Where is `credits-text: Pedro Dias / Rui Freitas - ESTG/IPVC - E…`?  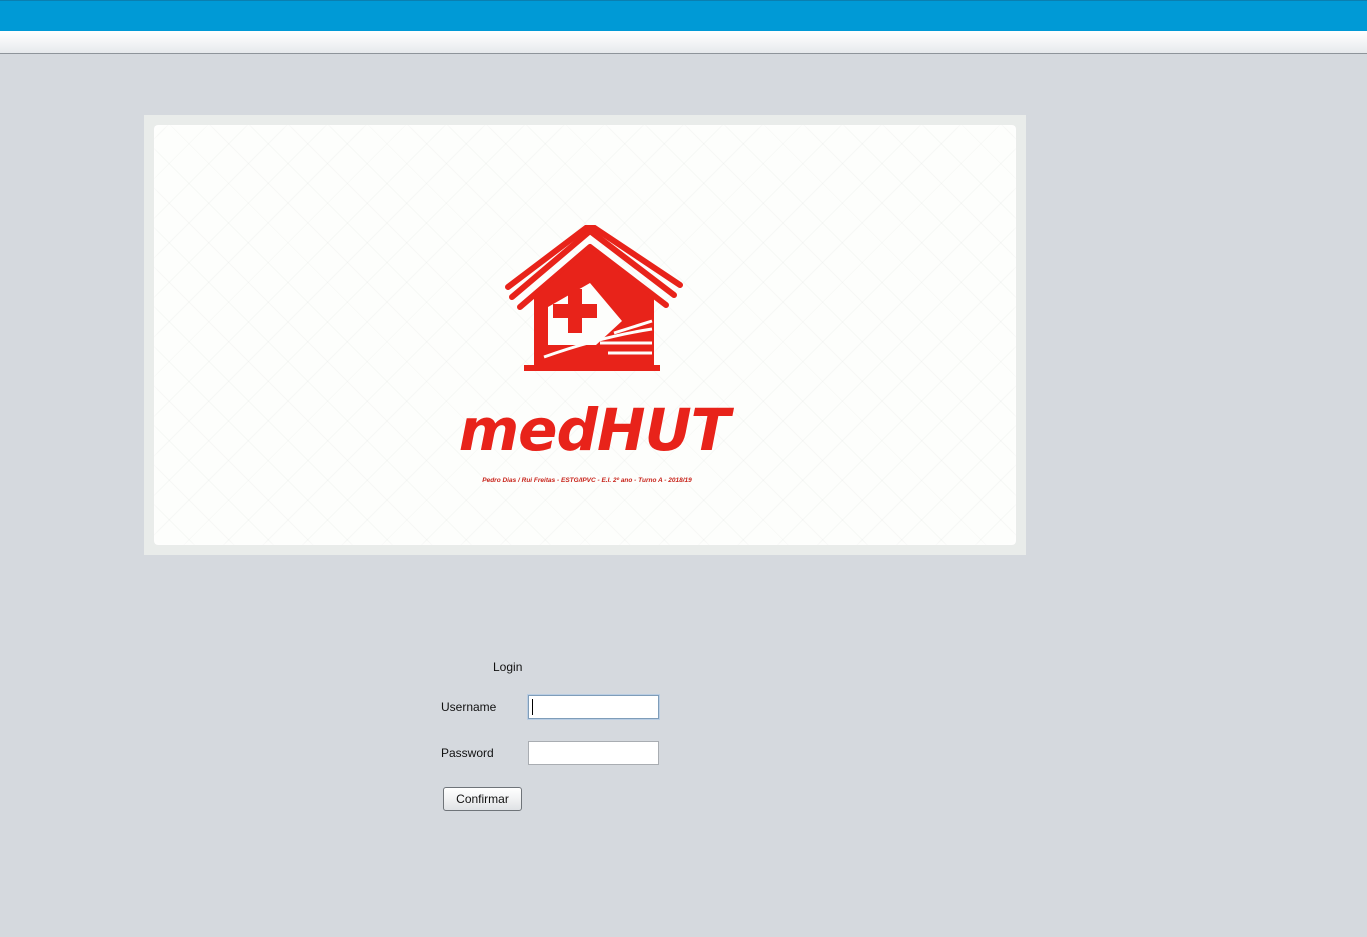
credits-text: Pedro Dias / Rui Freitas - ESTG/IPVC - E… is located at coordinates (587, 480).